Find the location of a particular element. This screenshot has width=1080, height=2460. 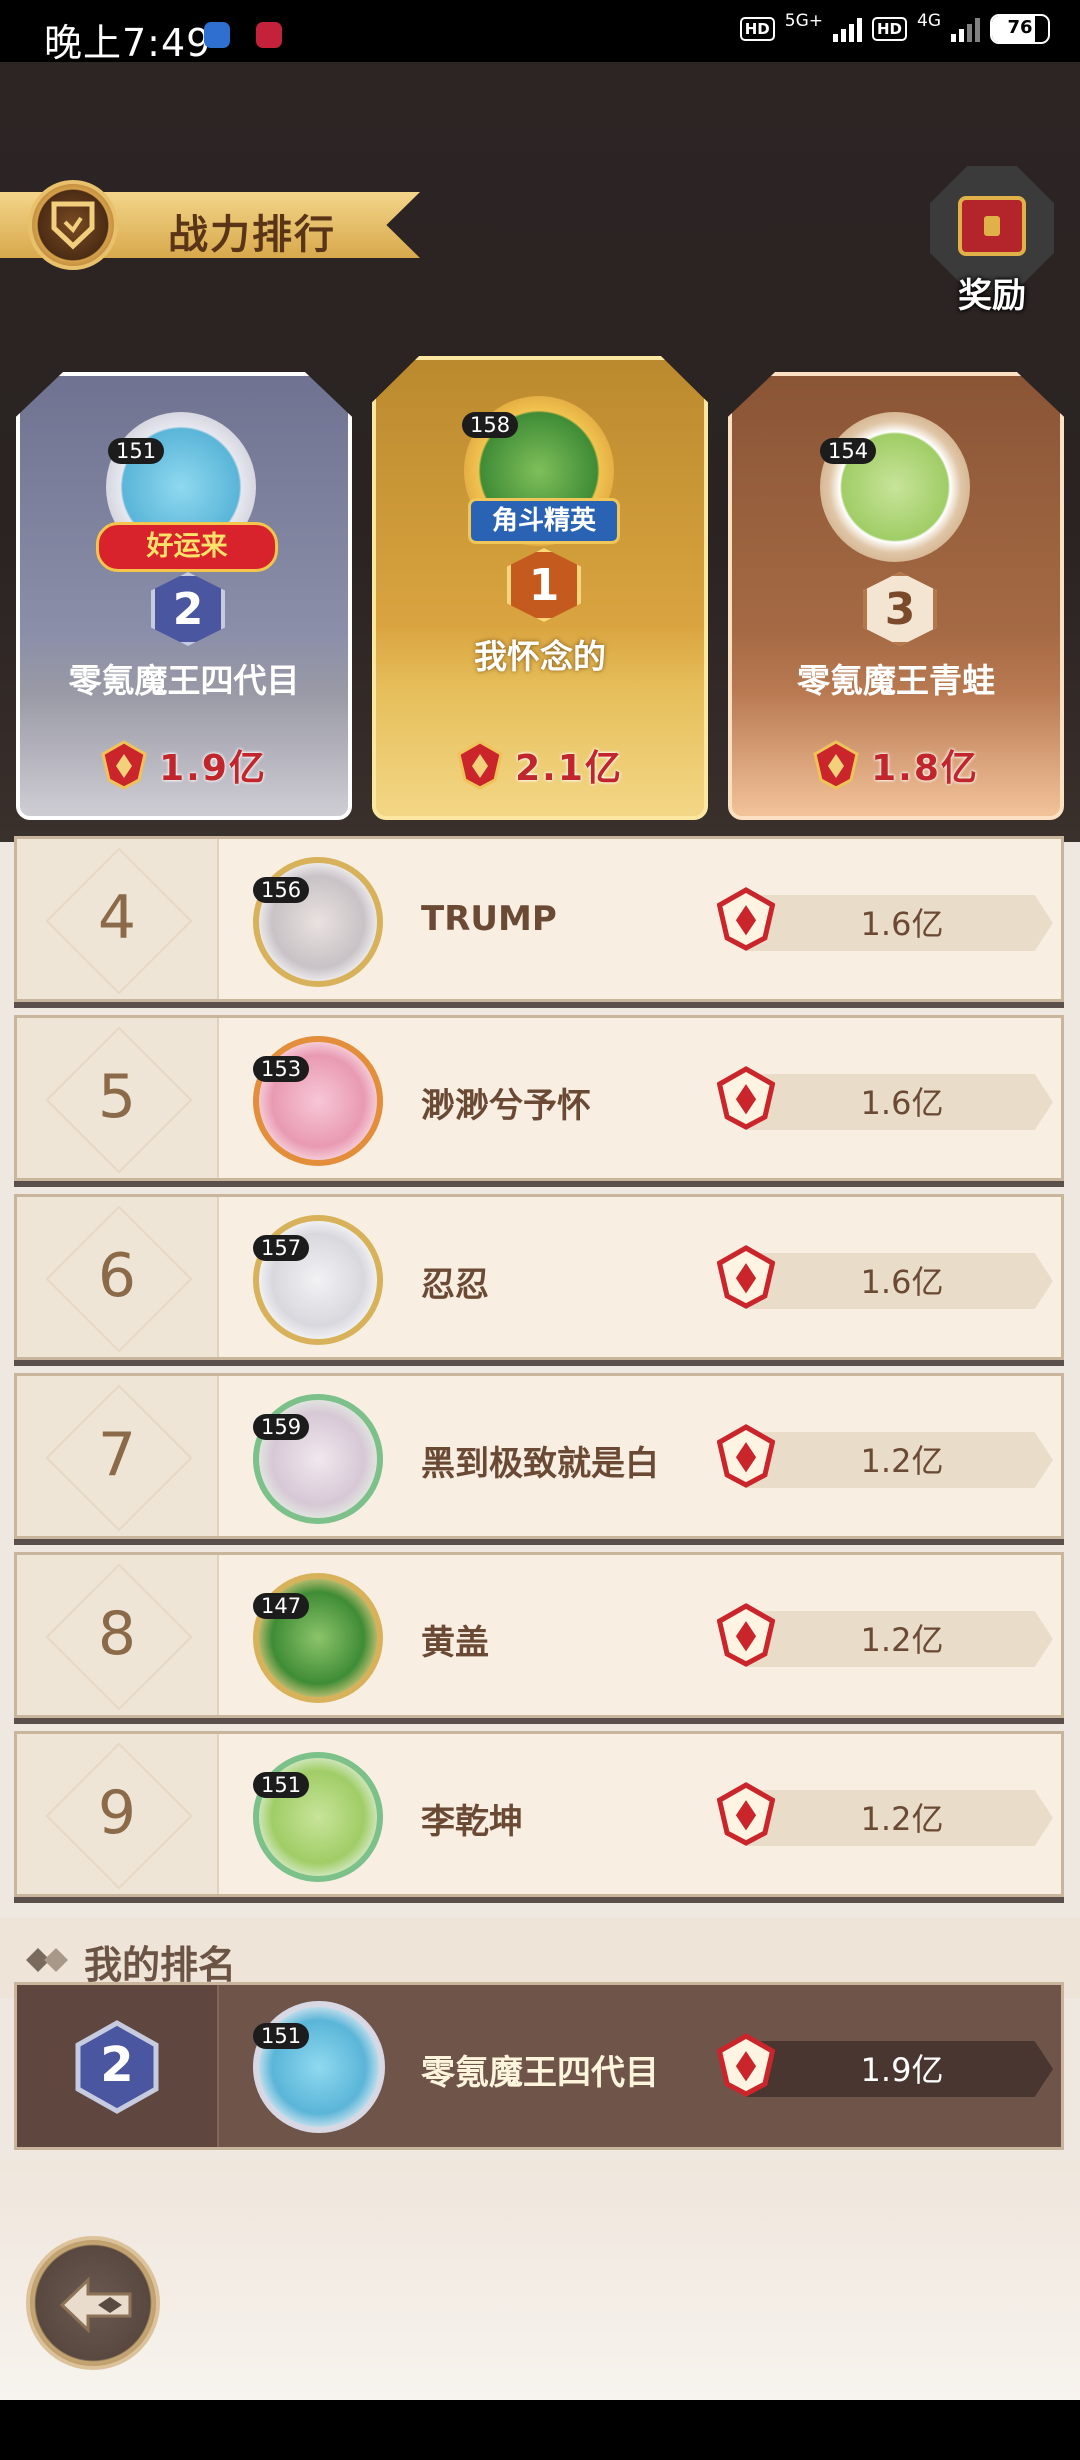

podium-name: 零氪魔王青蛙 is located at coordinates (896, 680).